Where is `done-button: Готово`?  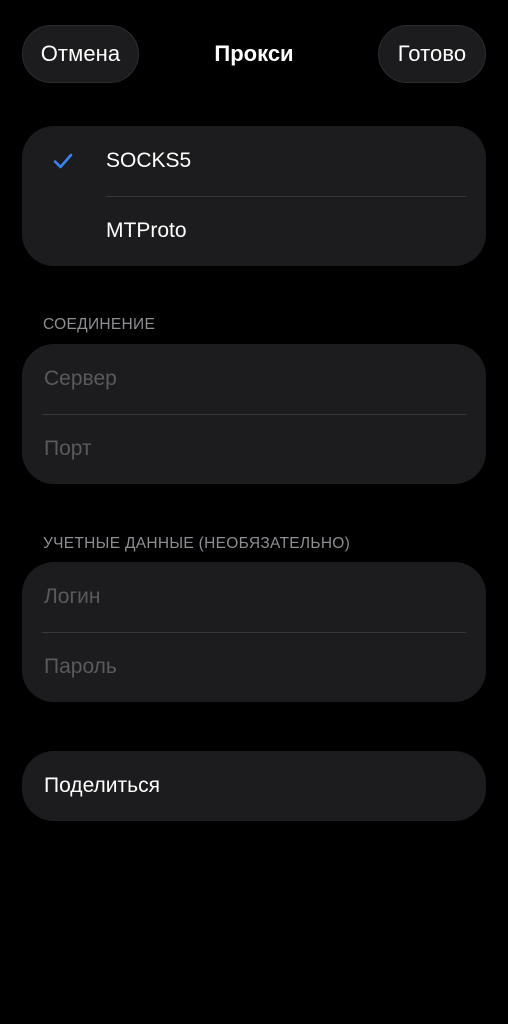
done-button: Готово is located at coordinates (432, 54).